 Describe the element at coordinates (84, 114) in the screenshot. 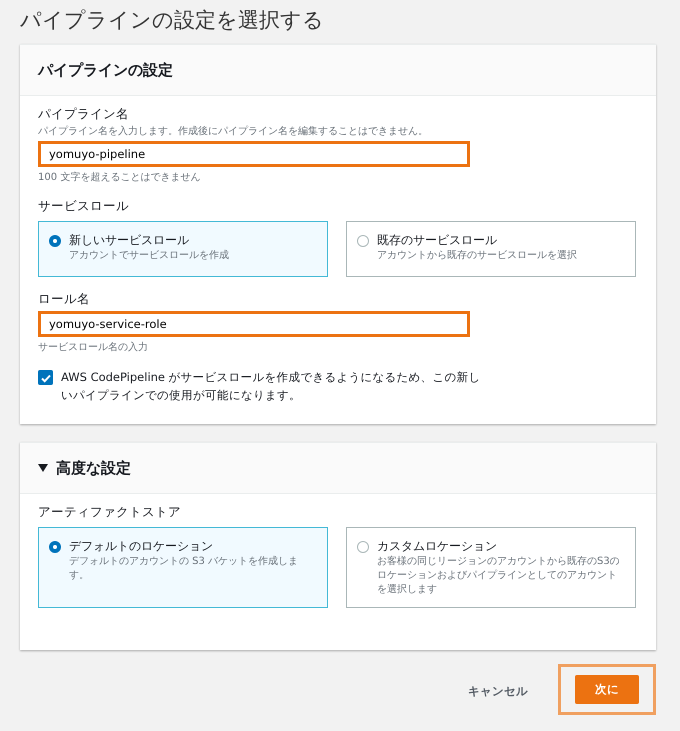

I see `field-label: パイプライン名` at that location.